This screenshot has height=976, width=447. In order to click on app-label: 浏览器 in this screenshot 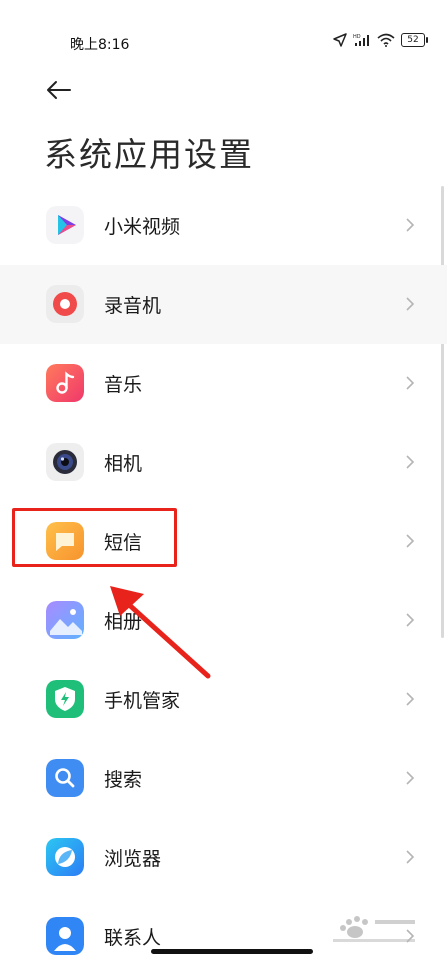, I will do `click(133, 859)`.